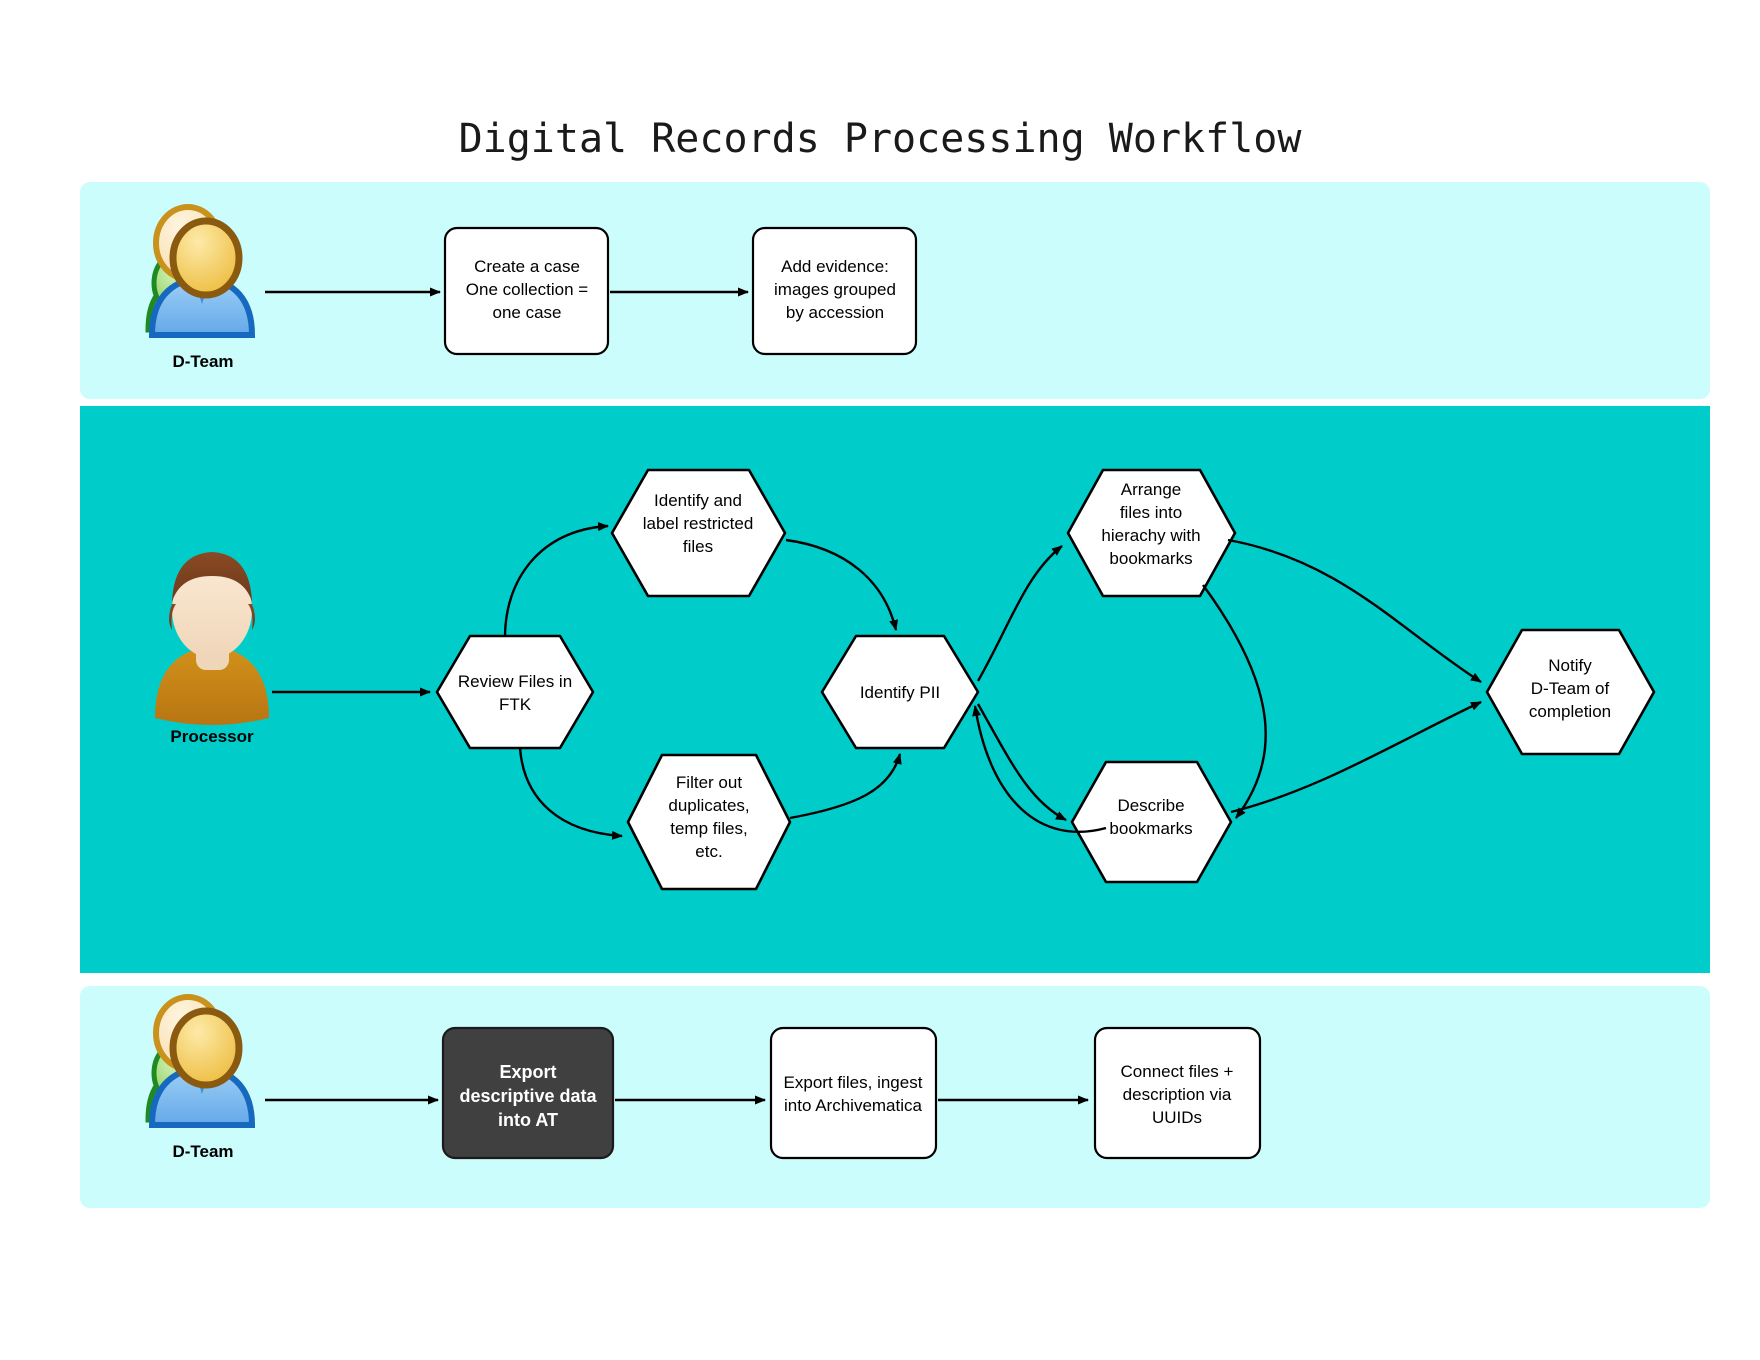 Image resolution: width=1760 pixels, height=1360 pixels. Describe the element at coordinates (698, 500) in the screenshot. I see `node-identify-restricted-line-1: Identify and` at that location.